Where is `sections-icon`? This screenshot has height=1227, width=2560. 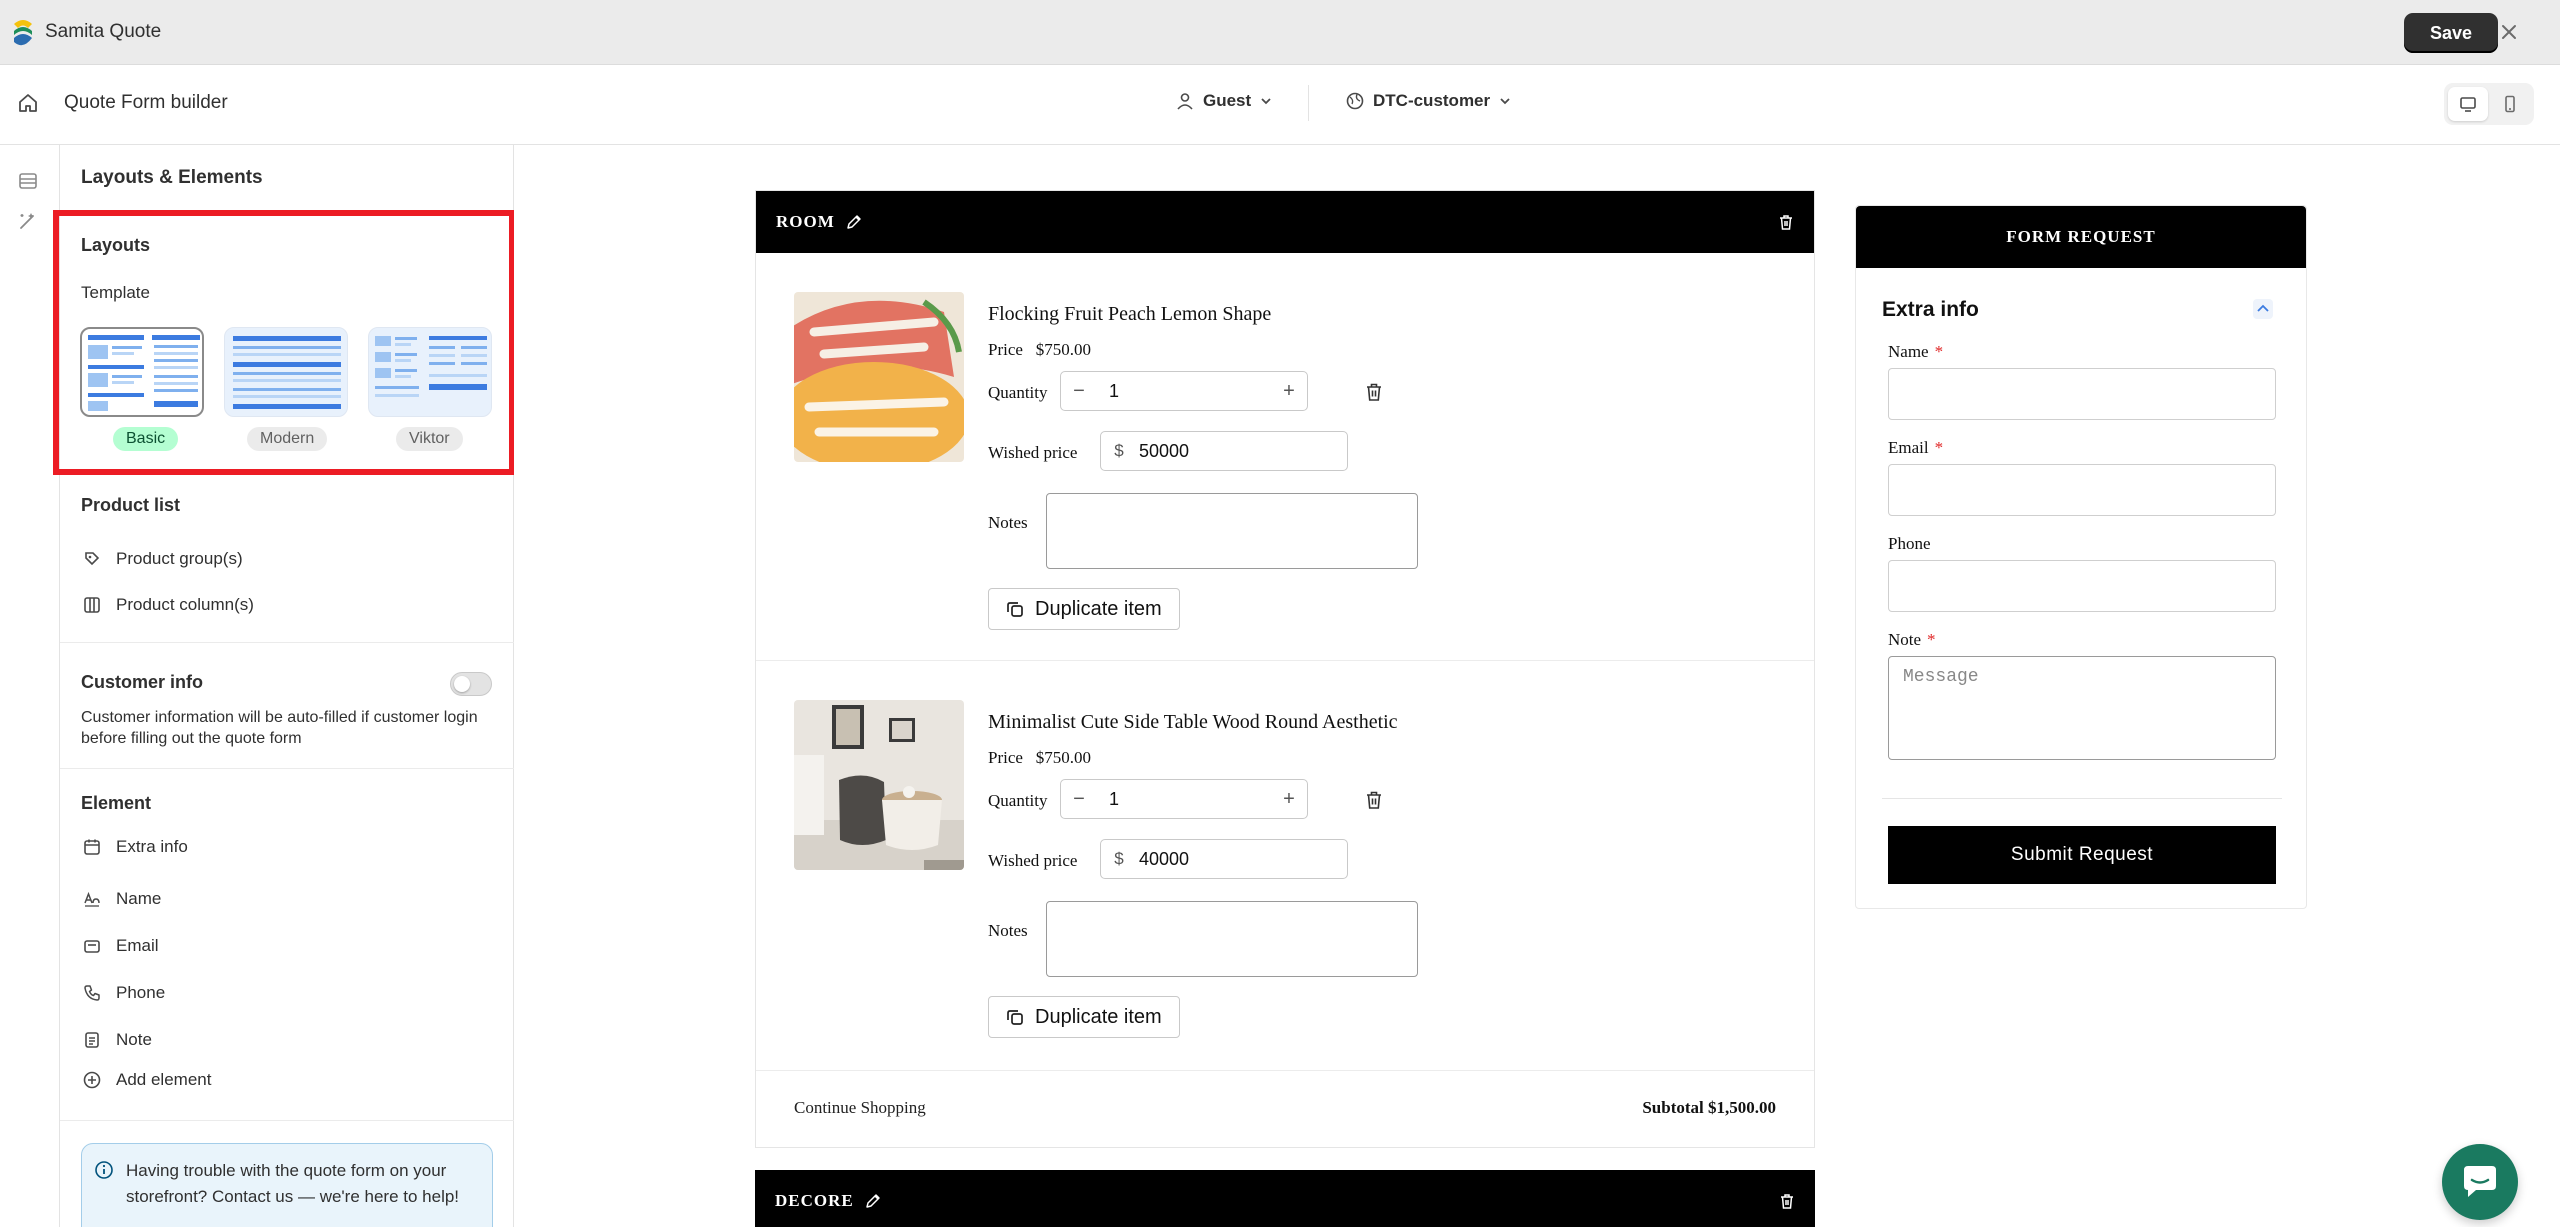
sections-icon is located at coordinates (28, 181).